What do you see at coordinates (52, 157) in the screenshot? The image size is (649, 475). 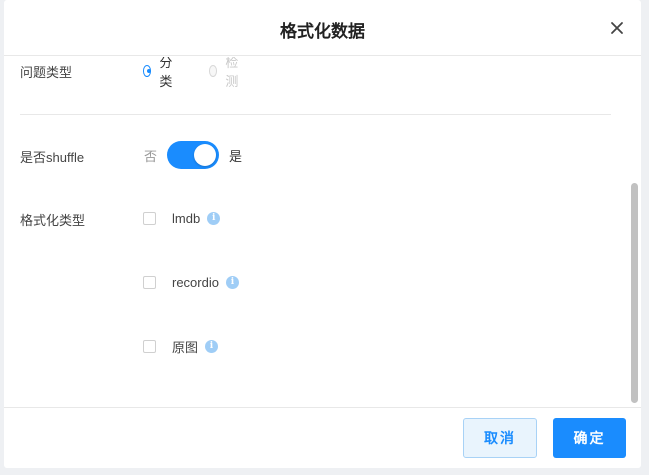 I see `shuffle-label: 是否shuffle` at bounding box center [52, 157].